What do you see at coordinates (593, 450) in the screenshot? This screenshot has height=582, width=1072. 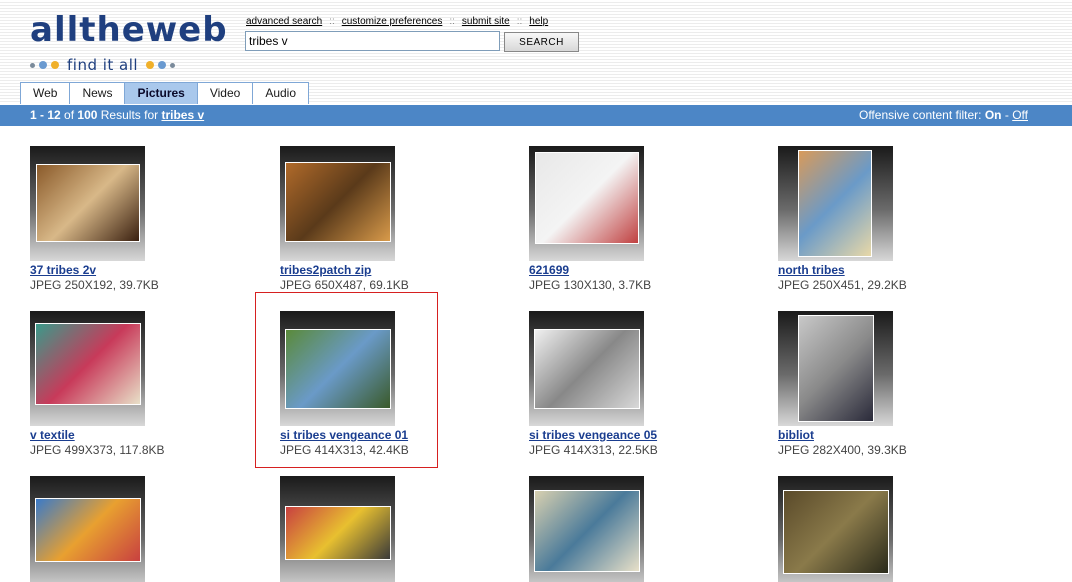 I see `result-meta: JPEG 414X313, 22.5KB` at bounding box center [593, 450].